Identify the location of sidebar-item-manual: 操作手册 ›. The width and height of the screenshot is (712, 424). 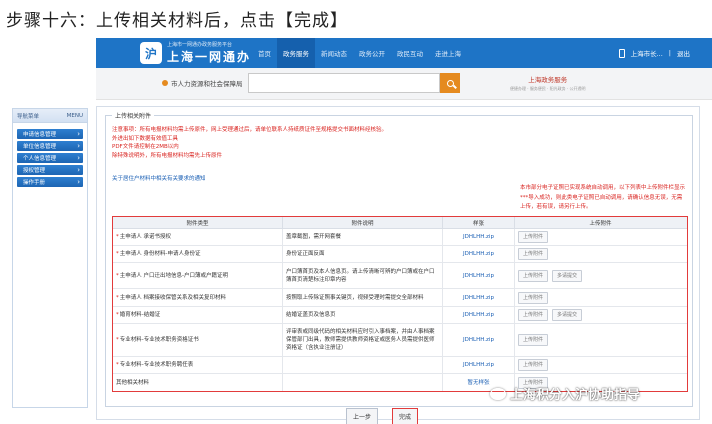
(50, 182).